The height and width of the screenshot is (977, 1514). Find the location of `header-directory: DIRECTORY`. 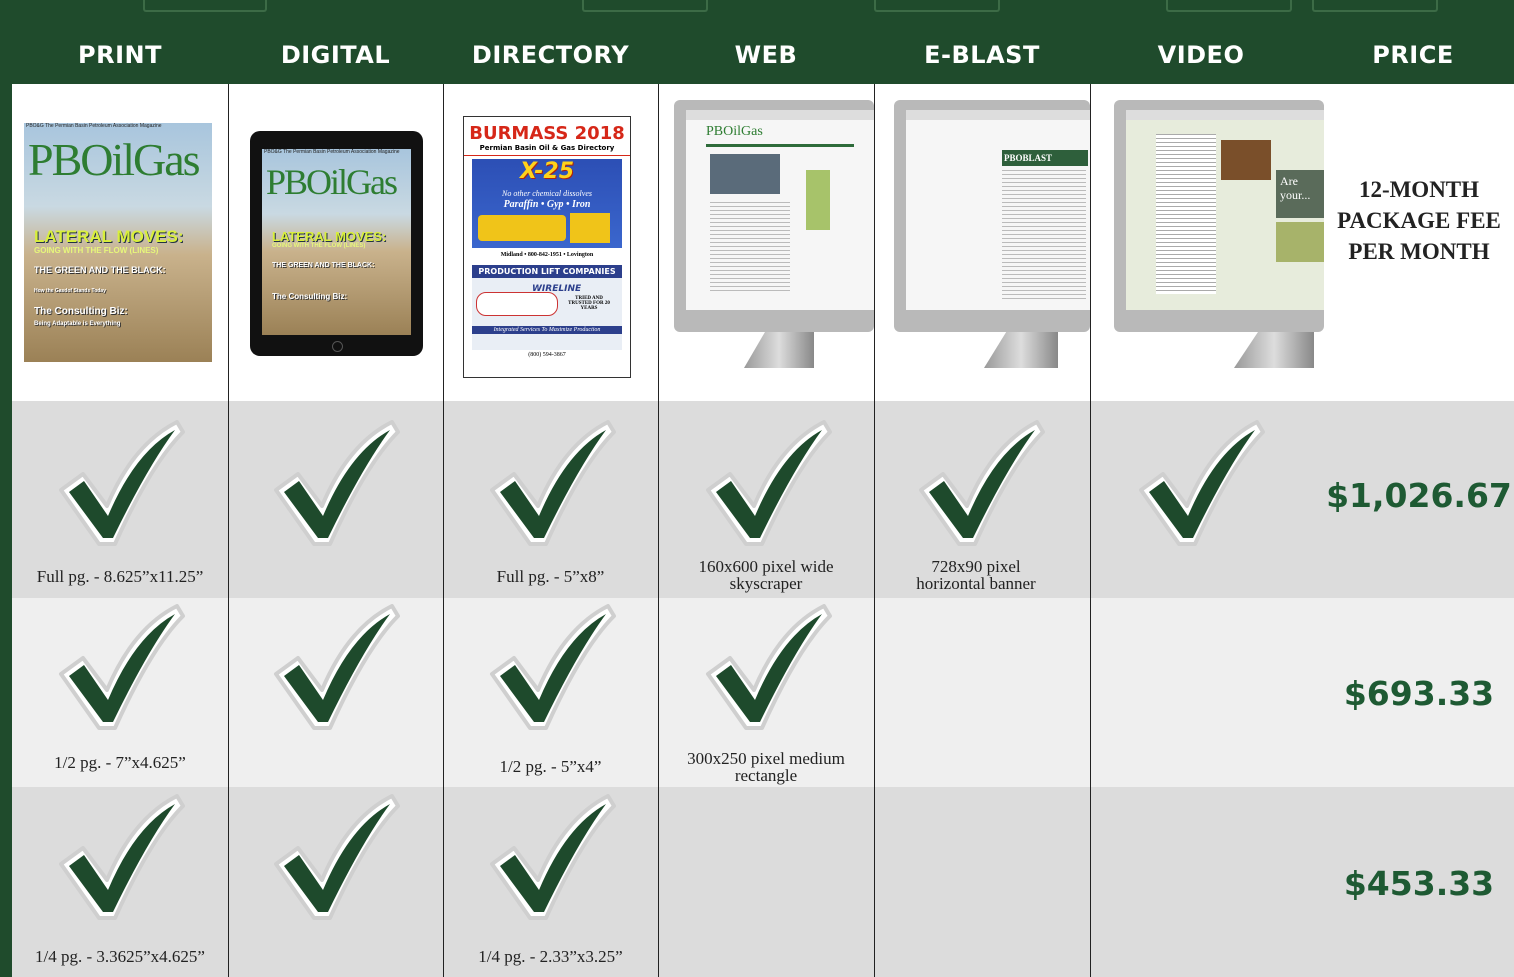

header-directory: DIRECTORY is located at coordinates (550, 55).